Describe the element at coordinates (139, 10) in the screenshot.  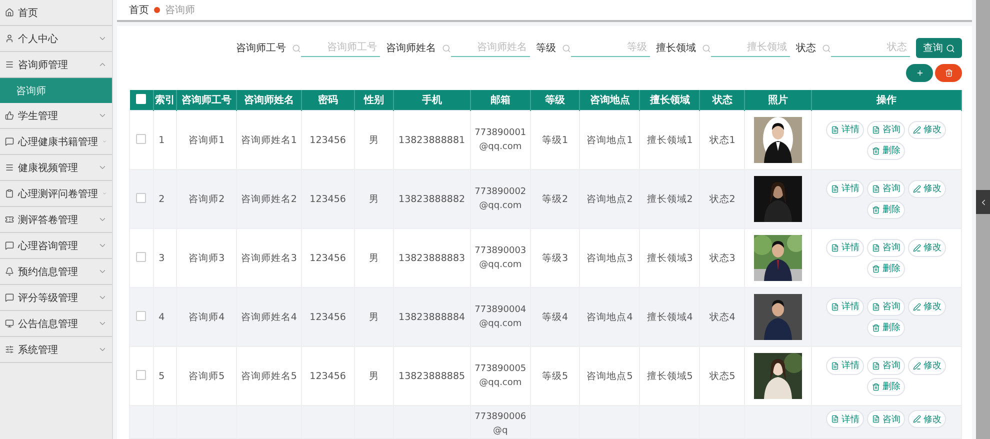
I see `breadcrumb-link: 首页` at that location.